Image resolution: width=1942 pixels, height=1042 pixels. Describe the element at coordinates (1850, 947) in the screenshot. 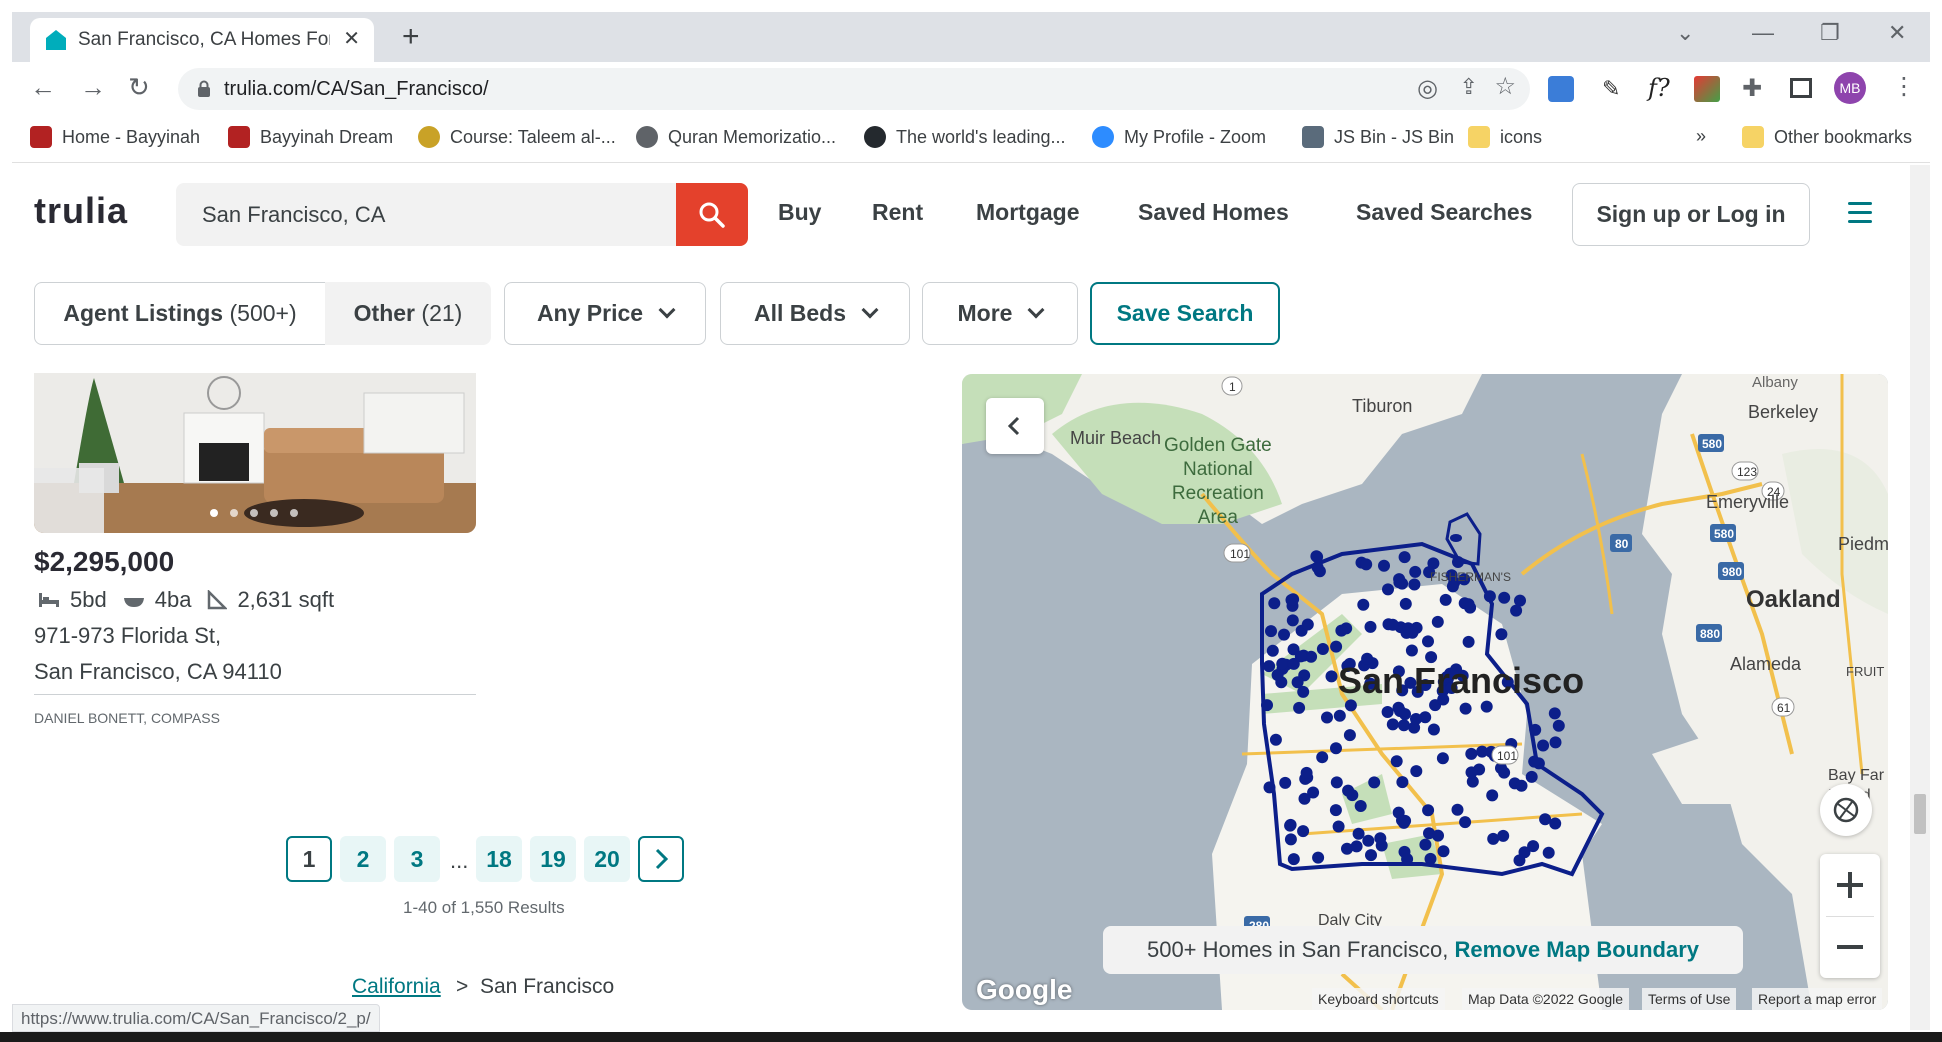

I see `zoom-out-button` at that location.